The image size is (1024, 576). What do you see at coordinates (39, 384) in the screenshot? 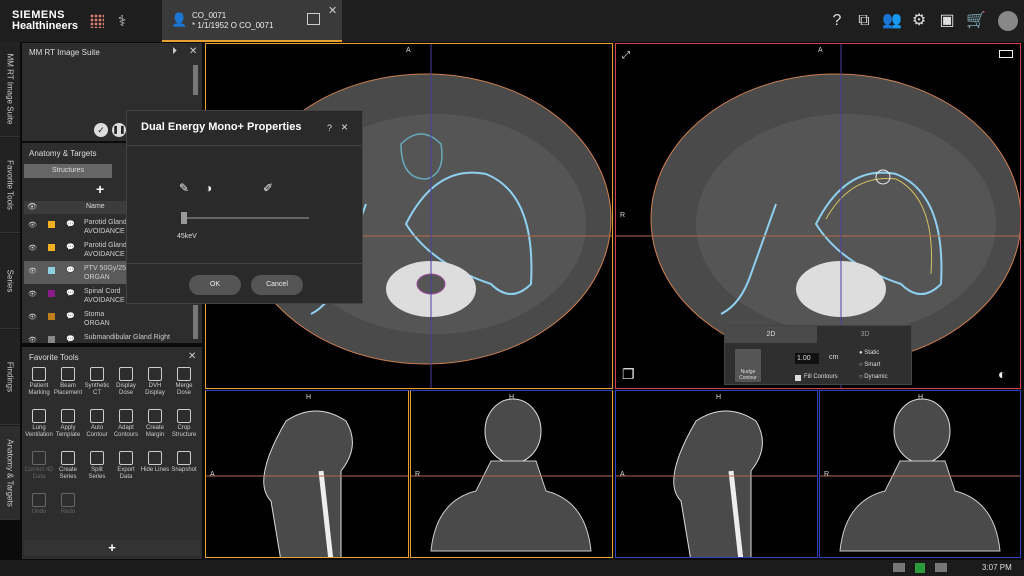
I see `tool-patient-marking: Patient Marking` at bounding box center [39, 384].